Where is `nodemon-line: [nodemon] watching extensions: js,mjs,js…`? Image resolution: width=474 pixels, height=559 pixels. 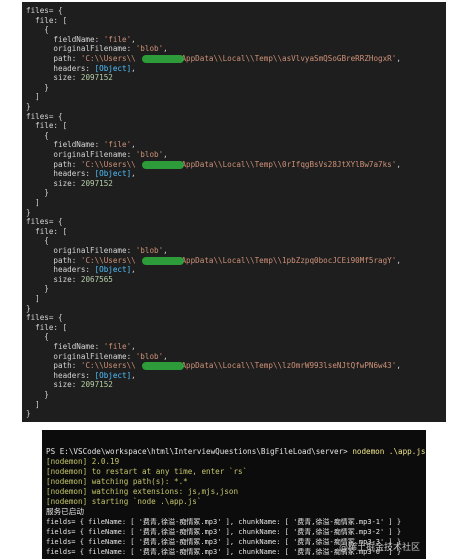
nodemon-line: [nodemon] watching extensions: js,mjs,js… is located at coordinates (142, 491).